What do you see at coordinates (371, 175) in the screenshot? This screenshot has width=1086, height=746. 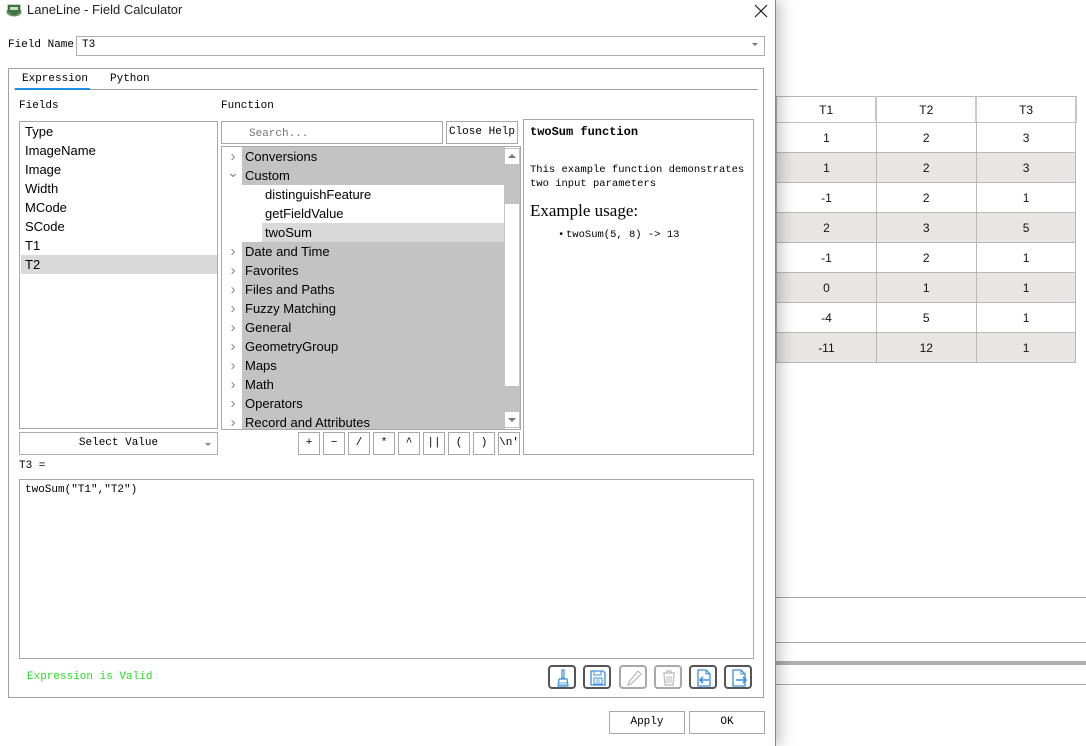 I see `function-group: ⌄ Custom` at bounding box center [371, 175].